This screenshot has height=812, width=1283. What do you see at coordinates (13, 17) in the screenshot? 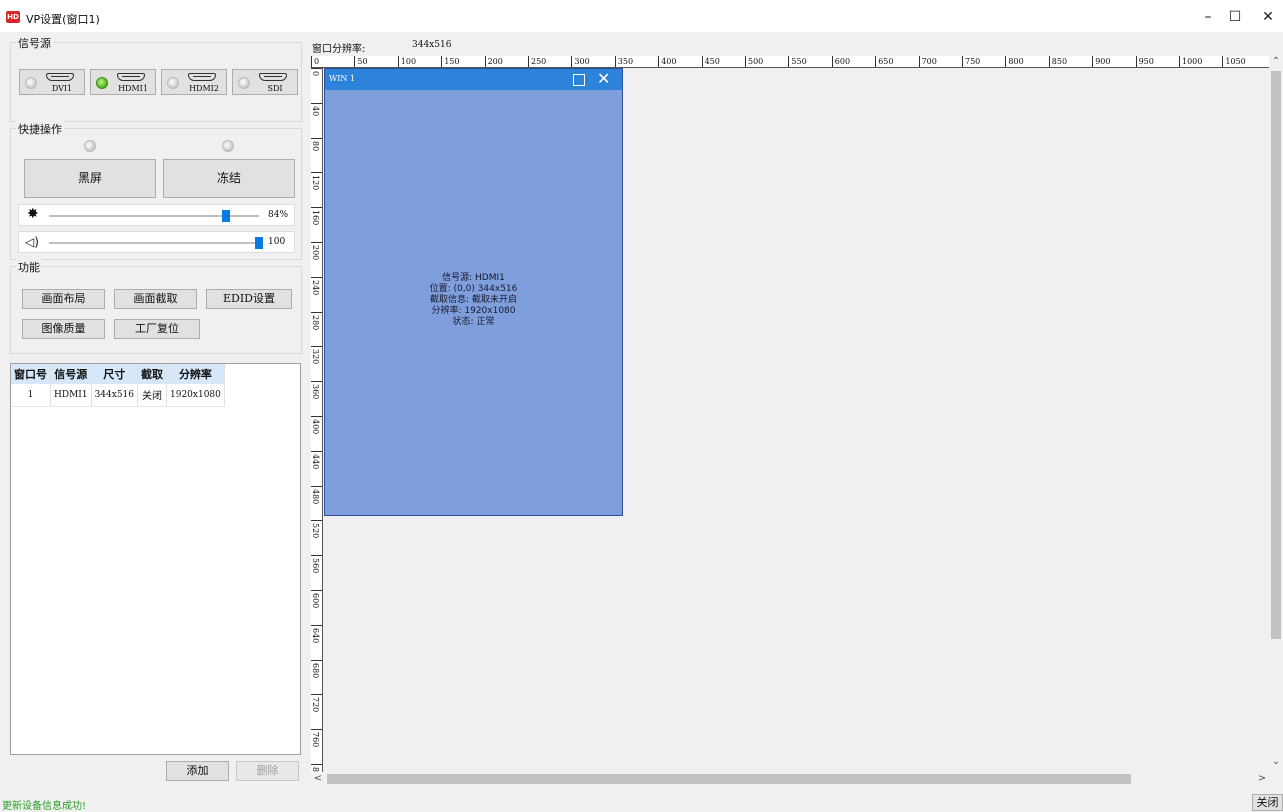
I see `app-icon: HD` at bounding box center [13, 17].